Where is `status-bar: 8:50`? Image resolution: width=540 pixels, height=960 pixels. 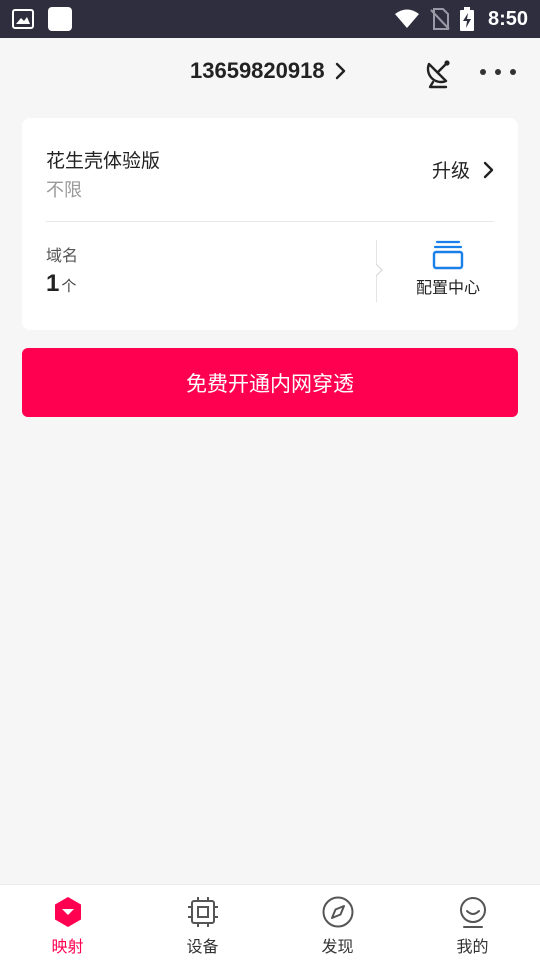
status-bar: 8:50 is located at coordinates (270, 19).